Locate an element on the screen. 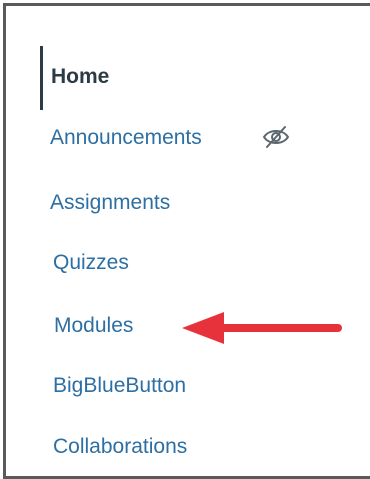 Image resolution: width=370 pixels, height=479 pixels. nav-item-bigbluebutton: BigBlueButton is located at coordinates (119, 386).